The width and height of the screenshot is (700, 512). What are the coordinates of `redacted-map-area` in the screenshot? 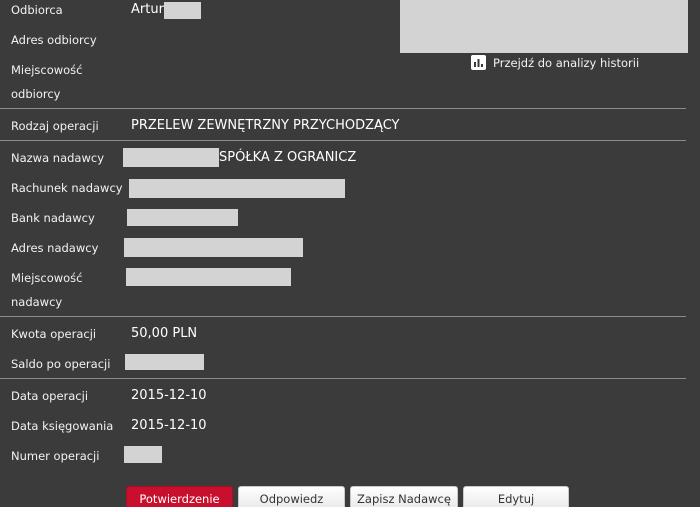 It's located at (544, 26).